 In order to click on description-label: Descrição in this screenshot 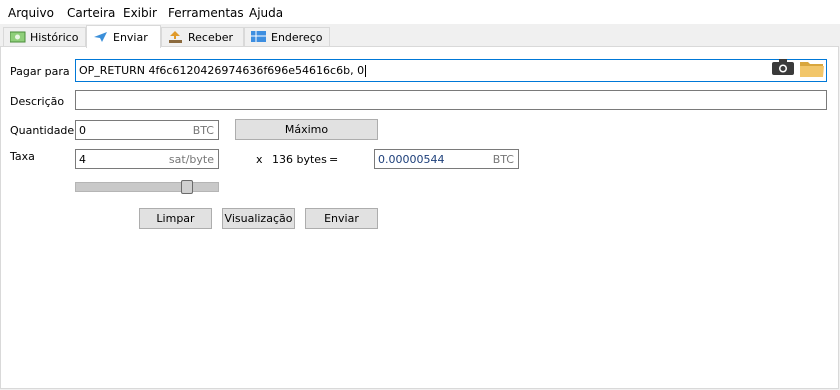, I will do `click(37, 101)`.